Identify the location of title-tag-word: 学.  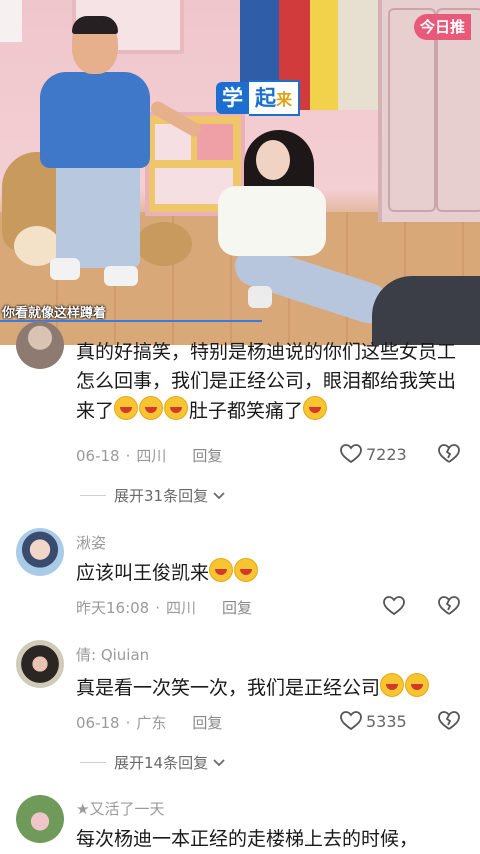
(232, 98).